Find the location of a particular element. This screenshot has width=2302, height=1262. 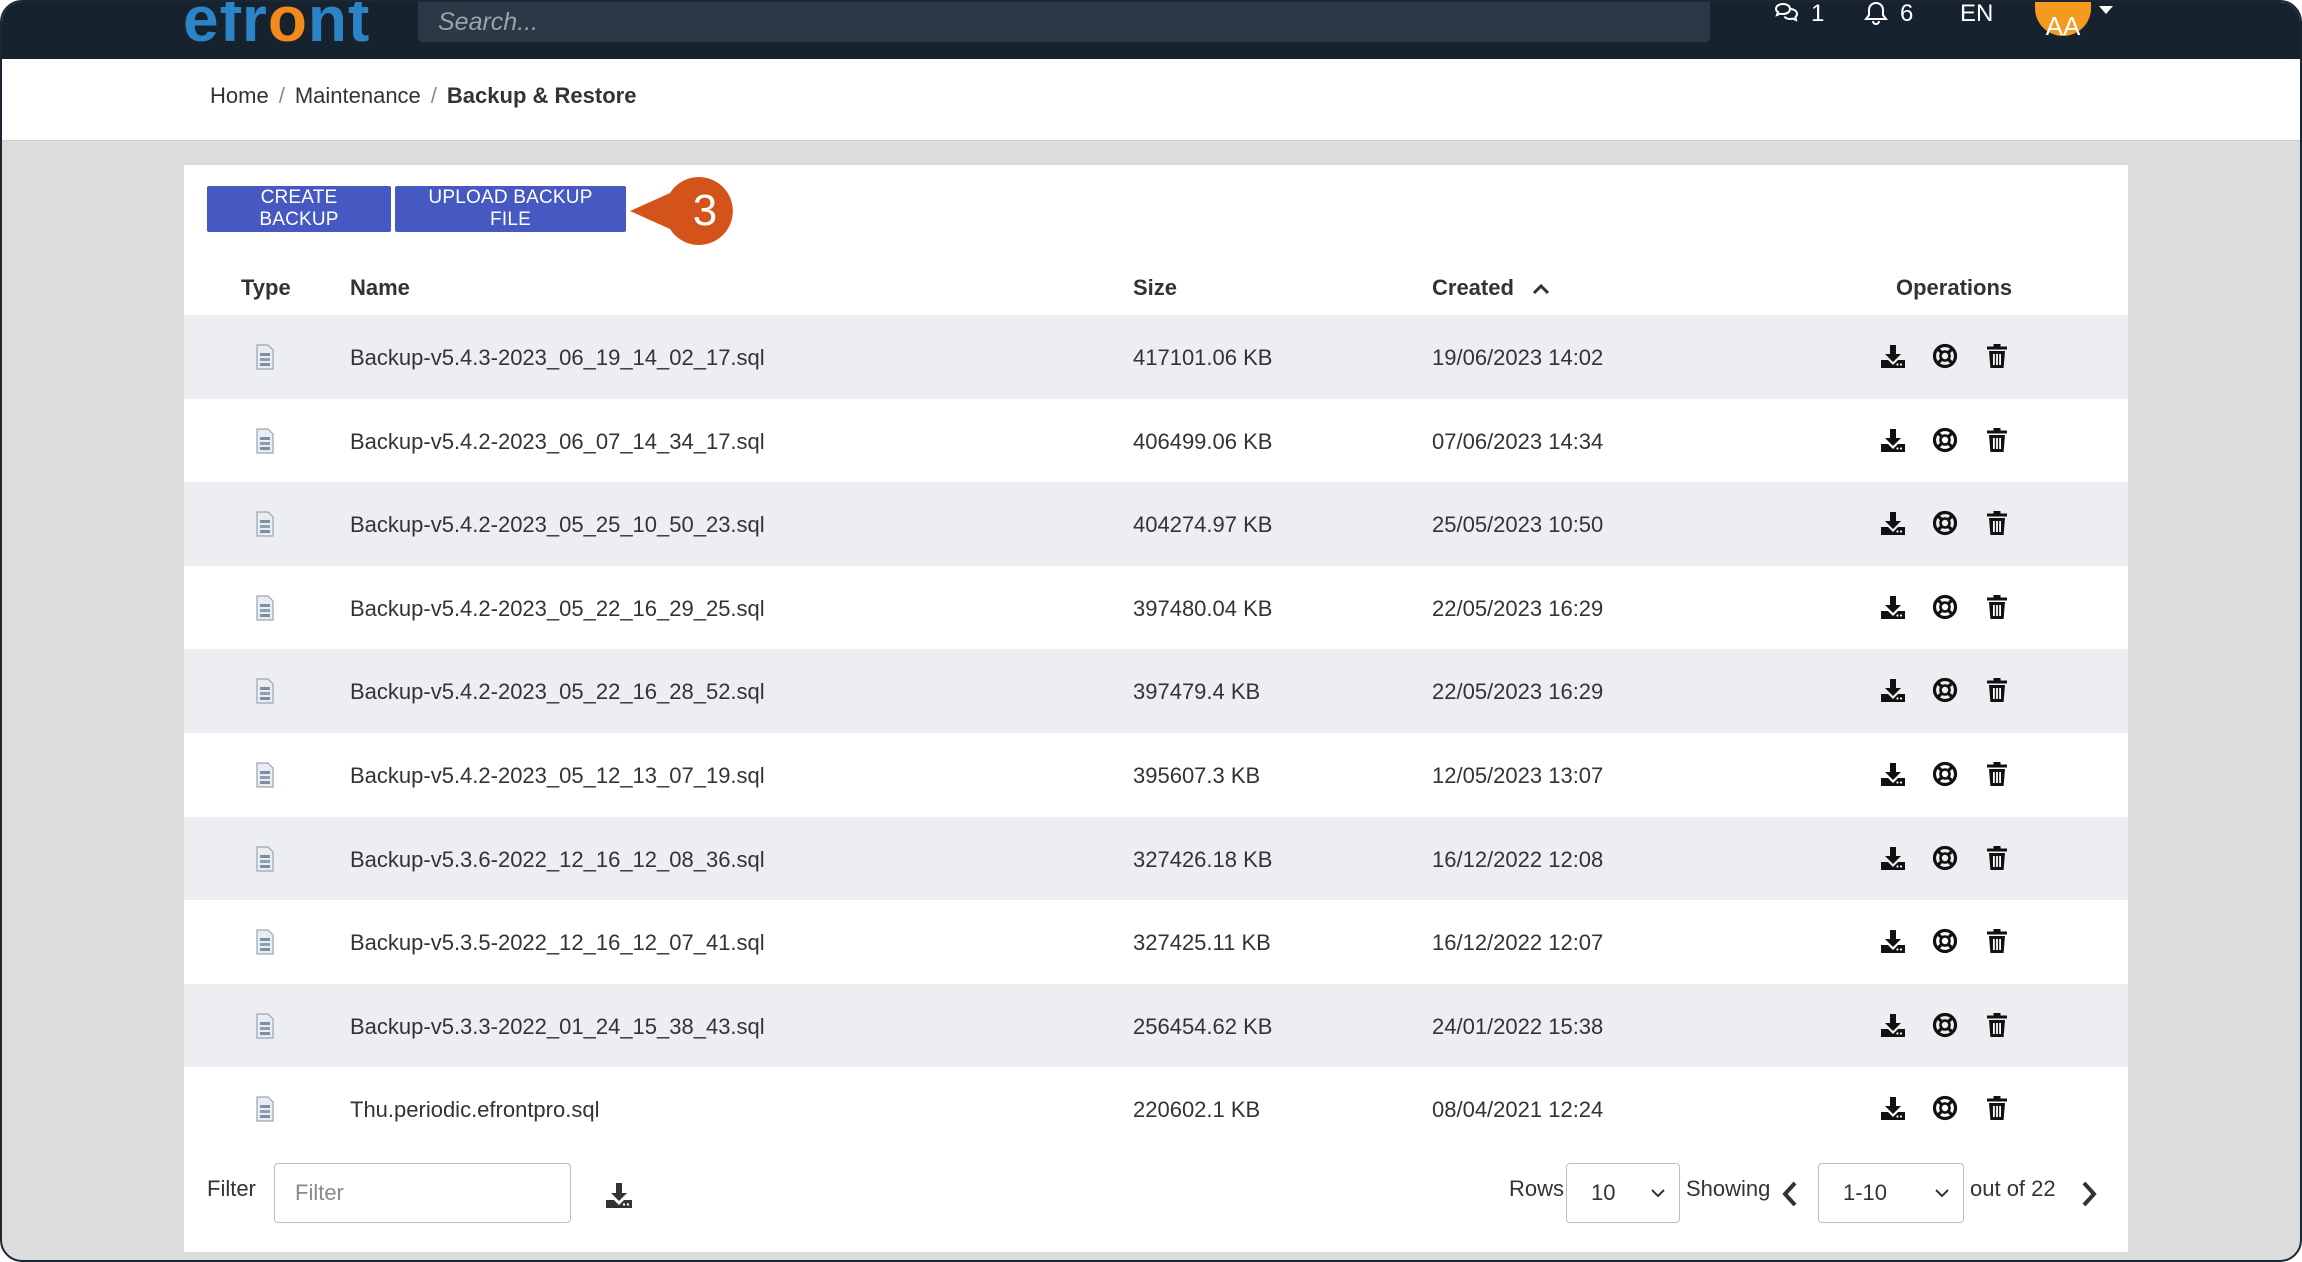

search-input is located at coordinates (1064, 22).